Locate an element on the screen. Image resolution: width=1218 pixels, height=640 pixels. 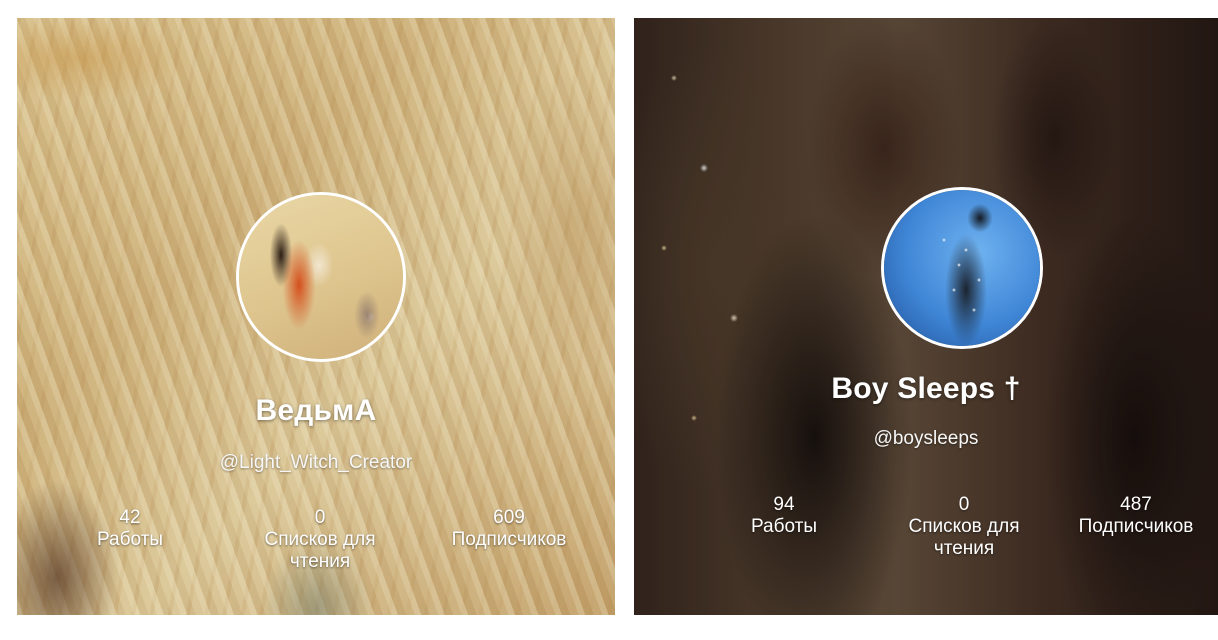
stat-works: 42 Работы is located at coordinates (130, 529).